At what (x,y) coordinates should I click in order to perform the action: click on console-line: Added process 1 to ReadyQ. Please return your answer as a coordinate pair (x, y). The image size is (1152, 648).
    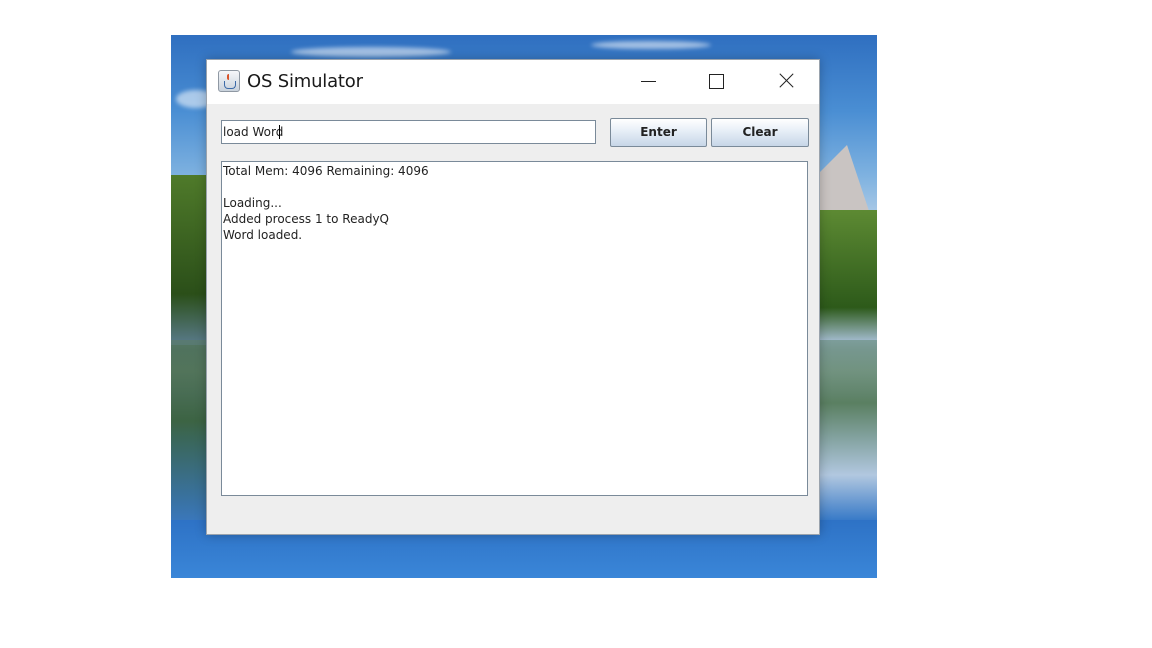
    Looking at the image, I should click on (306, 219).